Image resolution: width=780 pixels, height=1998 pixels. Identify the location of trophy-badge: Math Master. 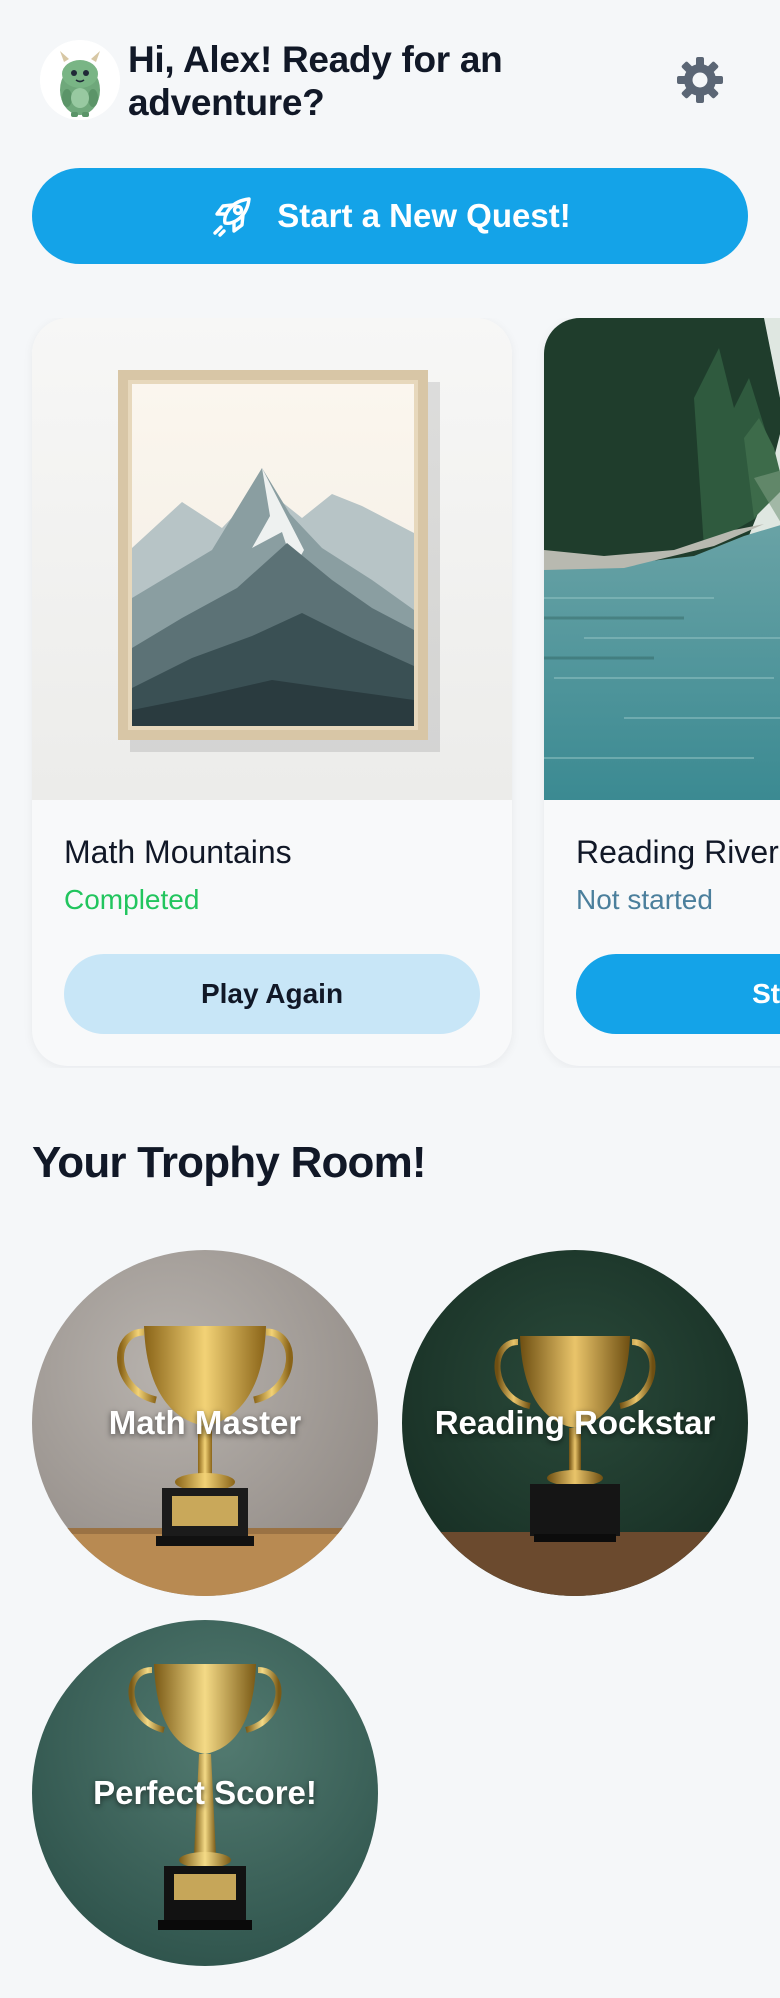
(205, 1423).